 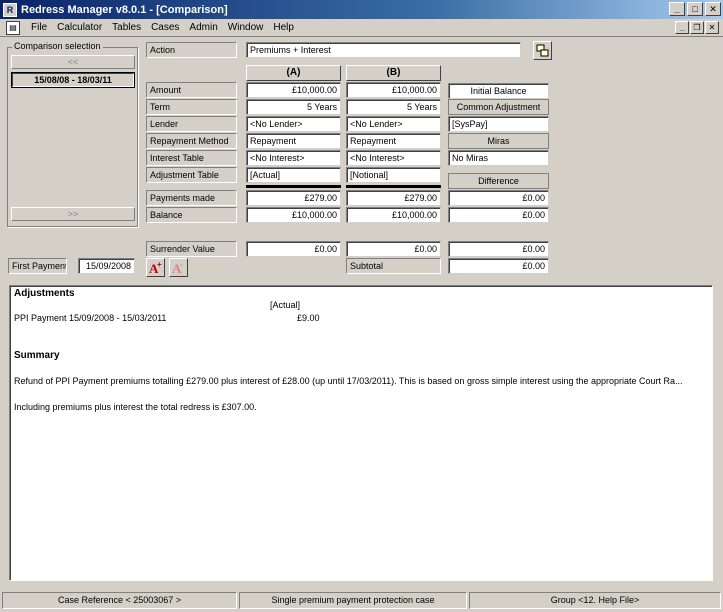 What do you see at coordinates (293, 90) in the screenshot?
I see `amount-a-field: £10,000.00` at bounding box center [293, 90].